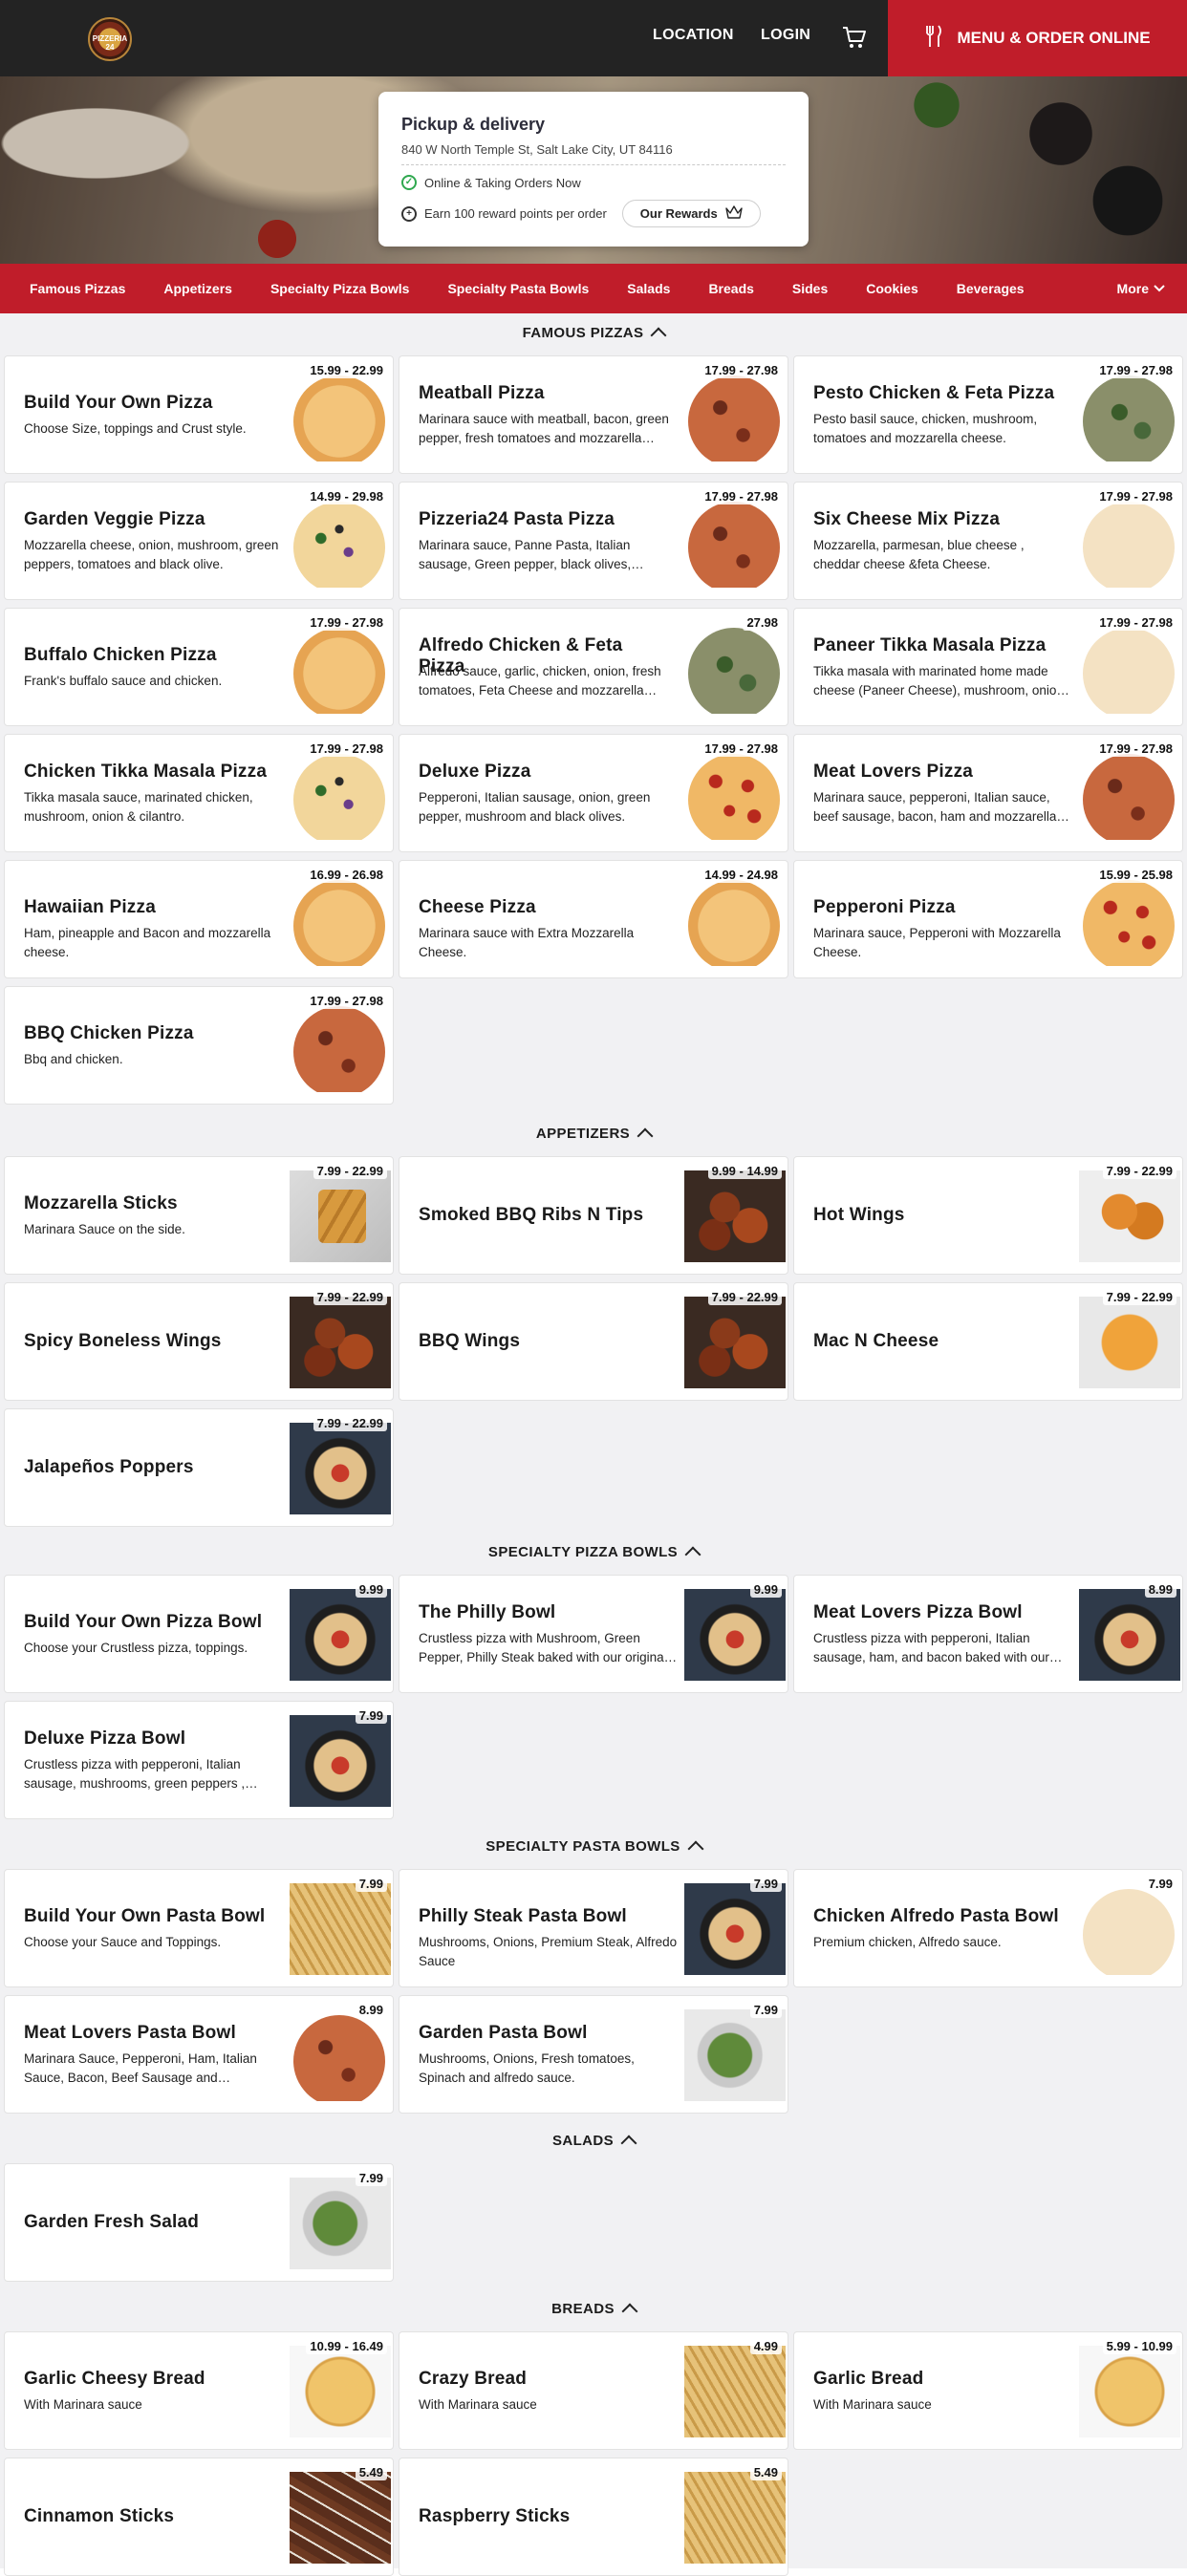 This screenshot has width=1187, height=2576. Describe the element at coordinates (988, 1341) in the screenshot. I see `menu-item-card: Mac N Cheese 7.99 - 22.99` at that location.